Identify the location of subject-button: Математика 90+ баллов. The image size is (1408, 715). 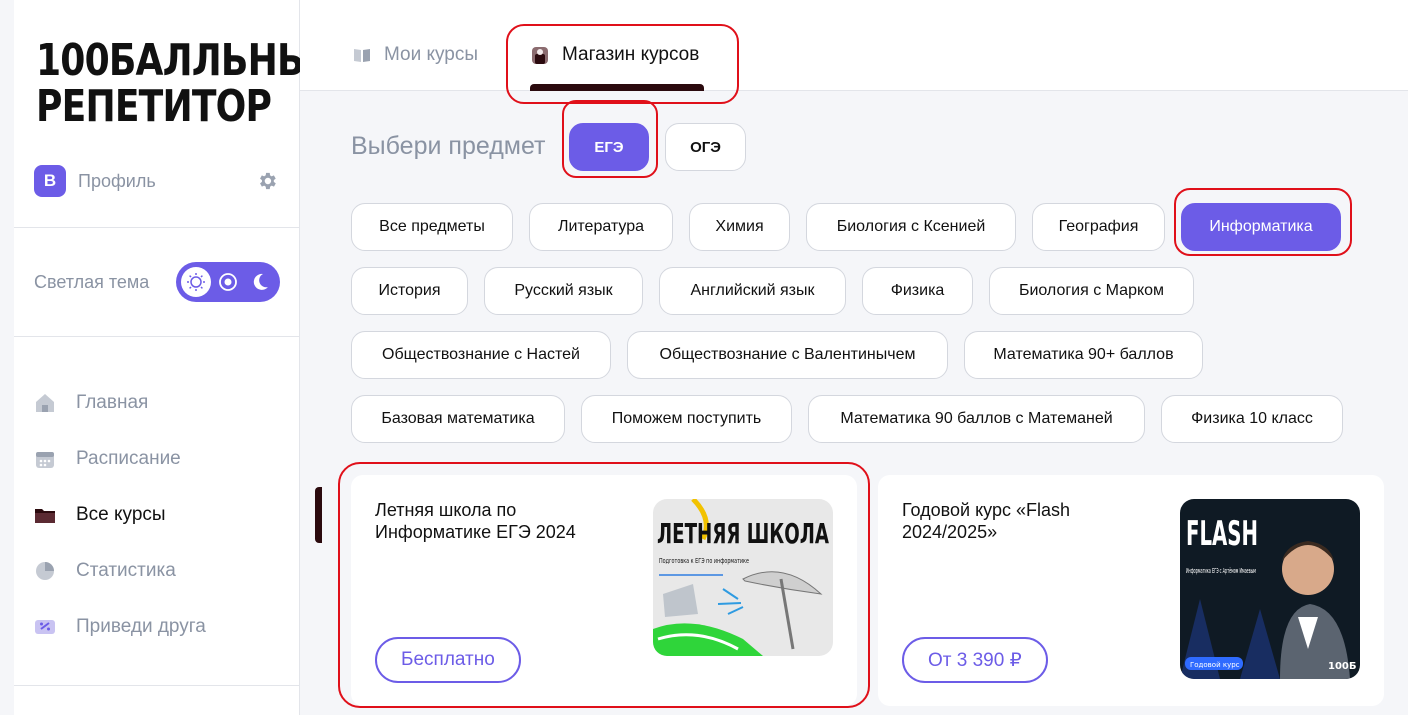
(1083, 355).